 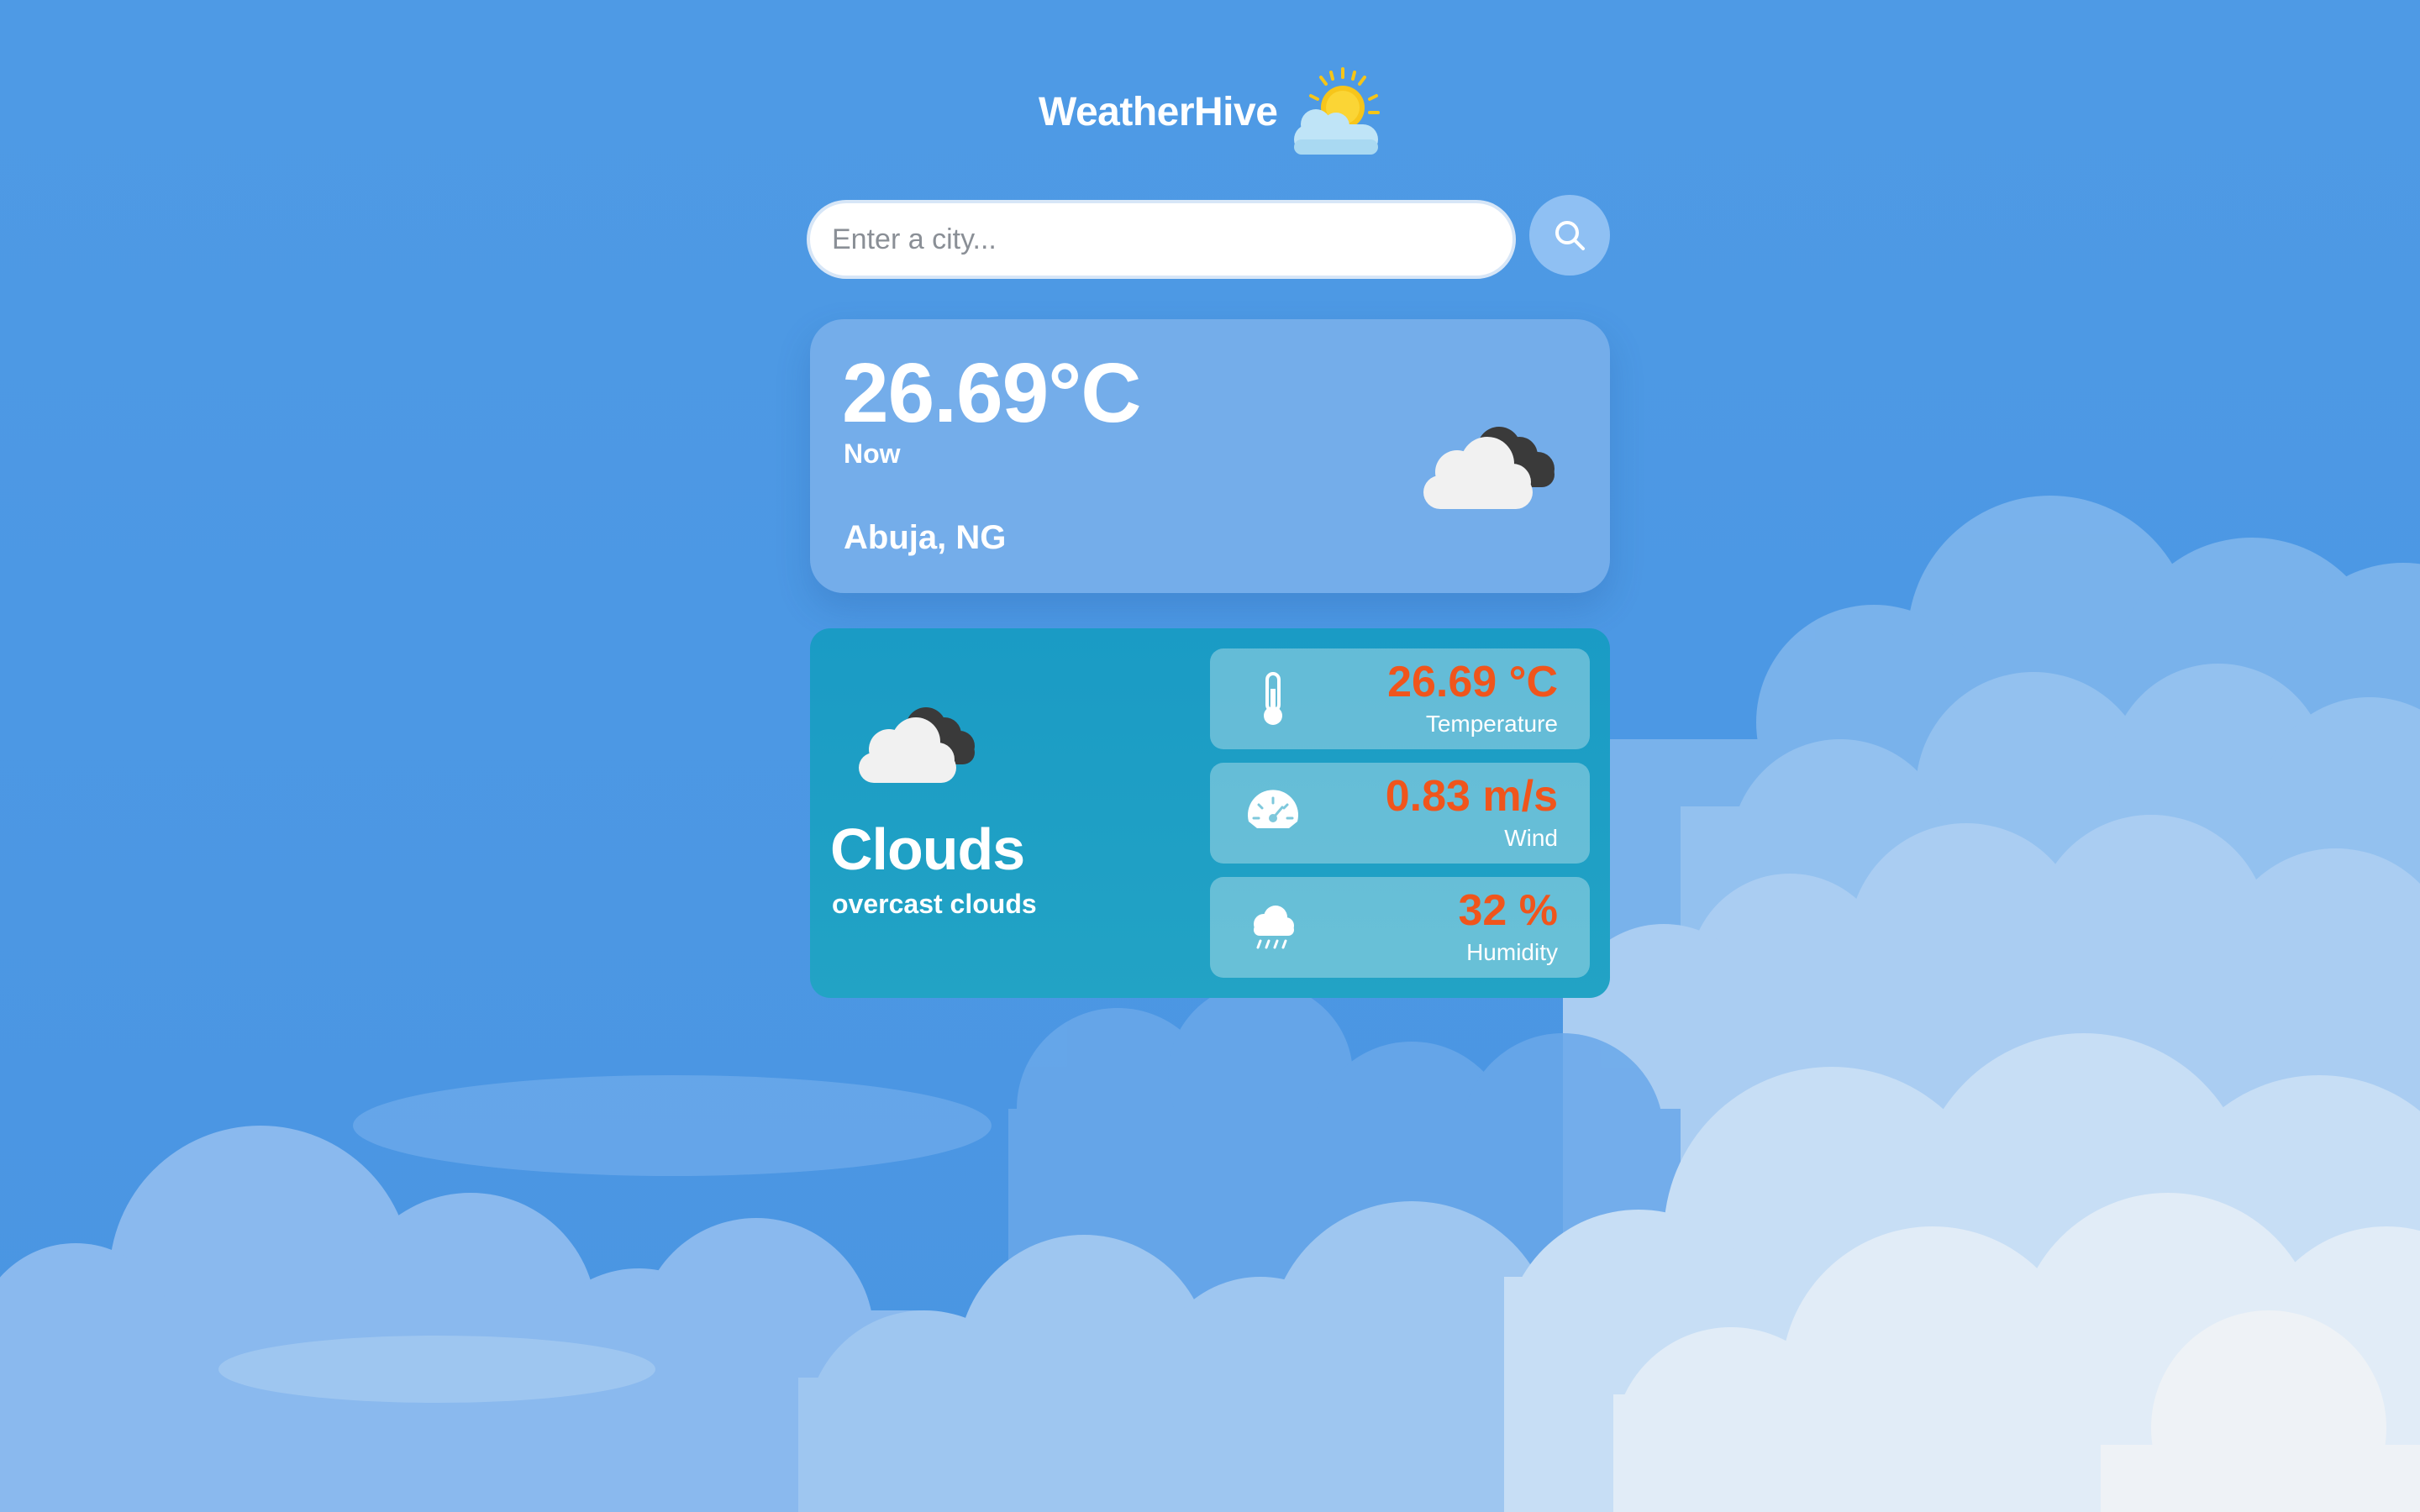 I want to click on search-icon, so click(x=1570, y=235).